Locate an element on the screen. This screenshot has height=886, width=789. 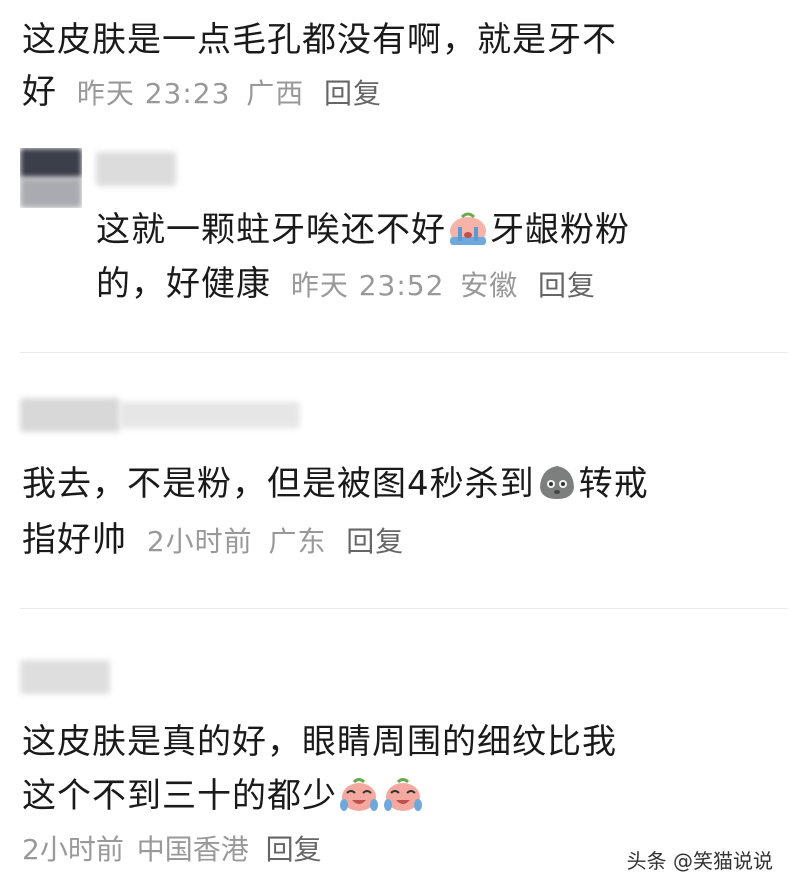
comment-2-location: 安徽 is located at coordinates (489, 285).